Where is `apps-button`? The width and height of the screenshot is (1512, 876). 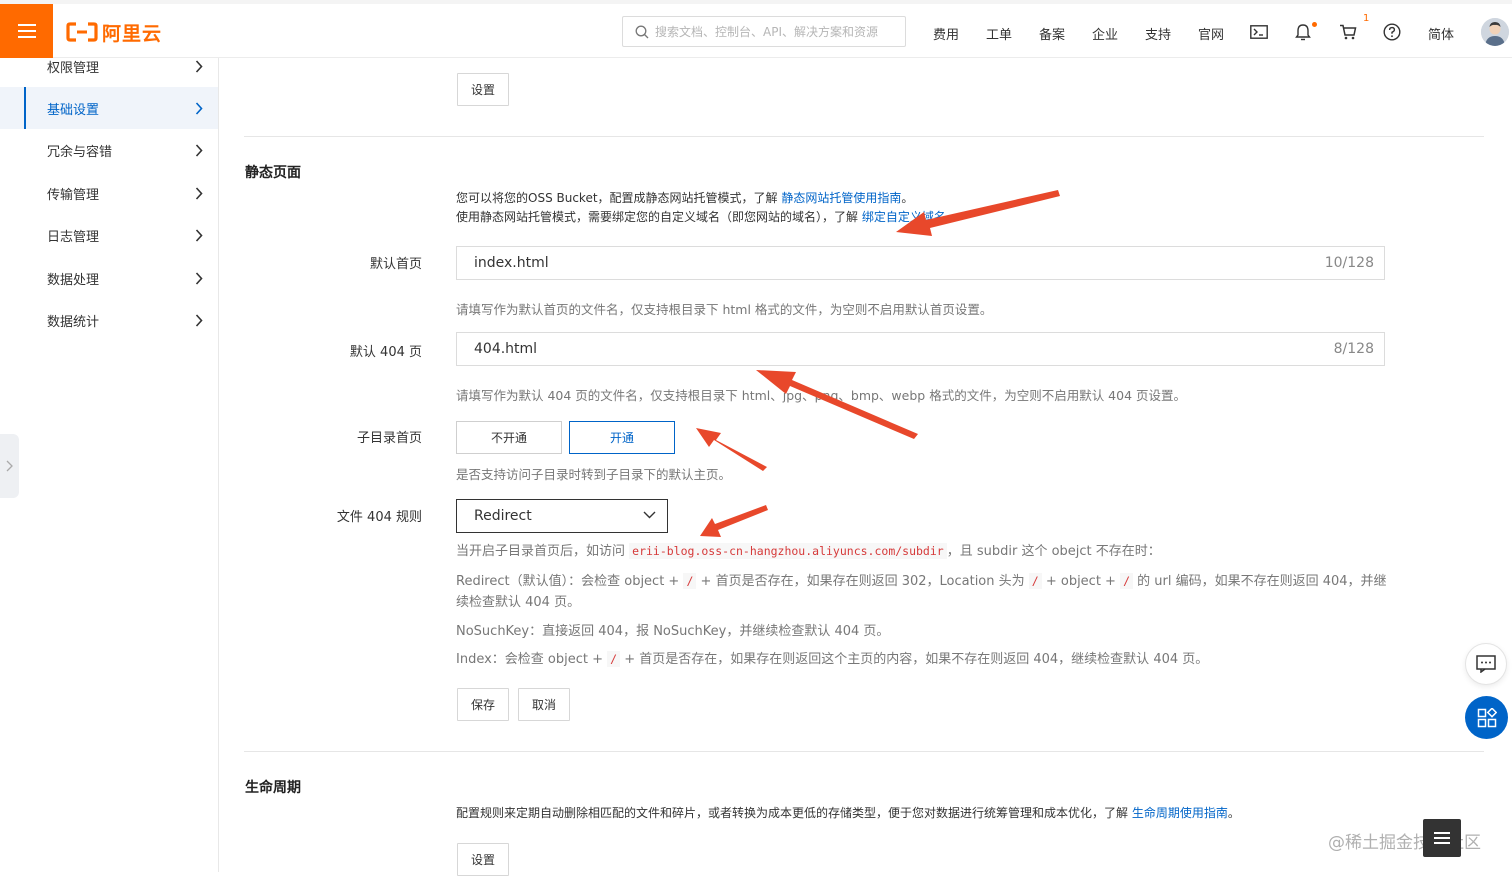 apps-button is located at coordinates (1486, 717).